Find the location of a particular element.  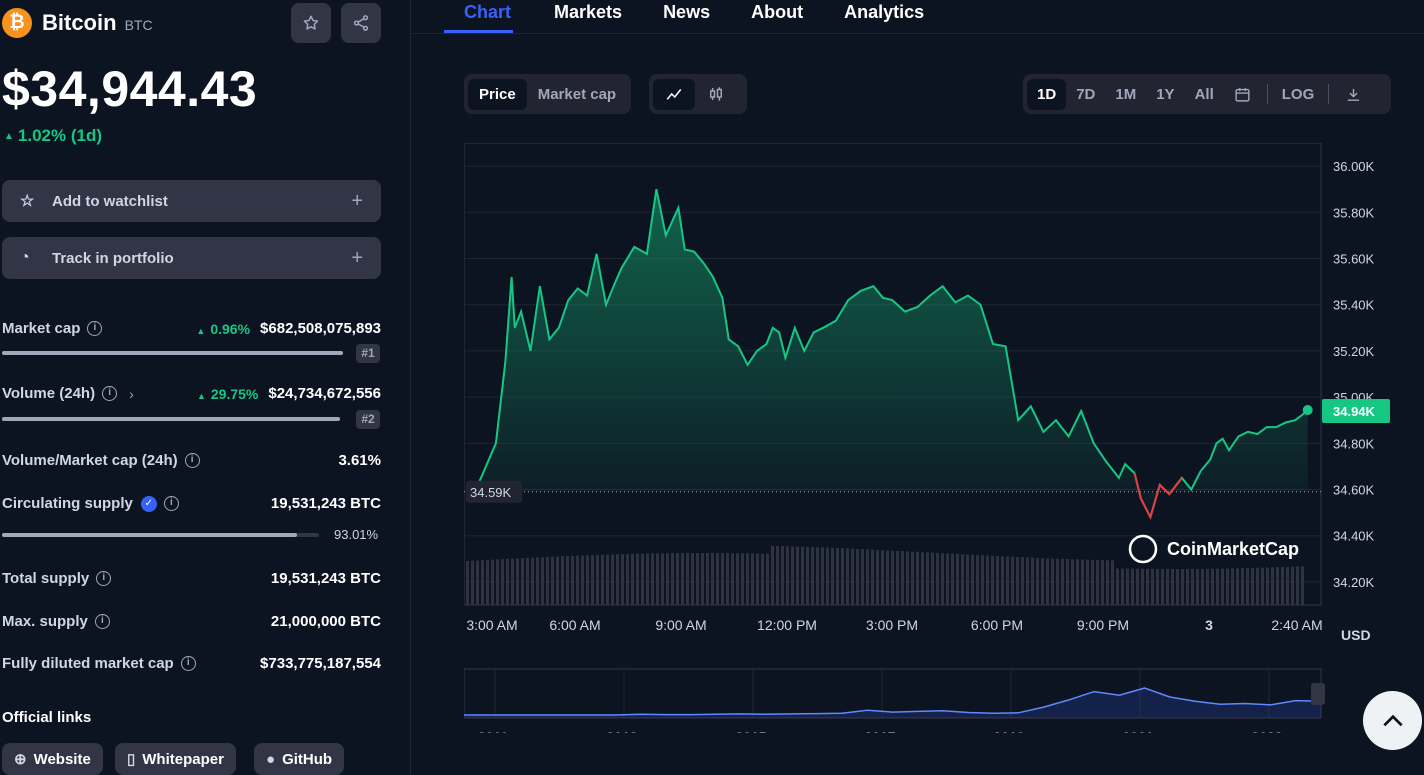

divider is located at coordinates (1267, 94).